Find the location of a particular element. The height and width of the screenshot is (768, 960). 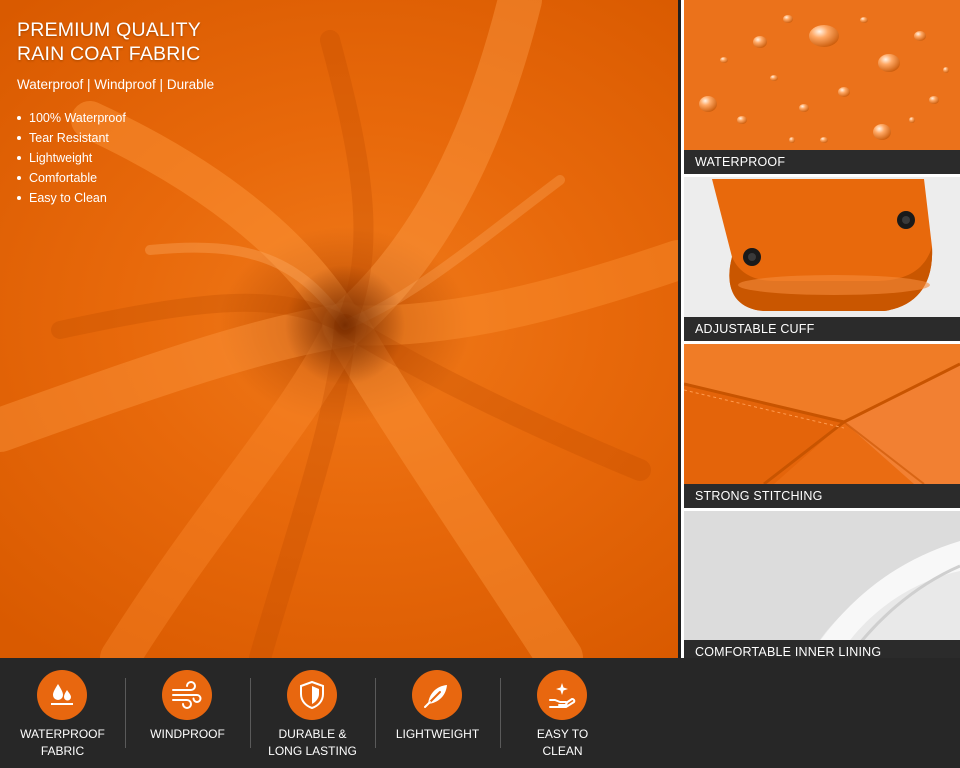

tile-inner-lining: COMFORTABLE INNER LINING is located at coordinates (822, 587).